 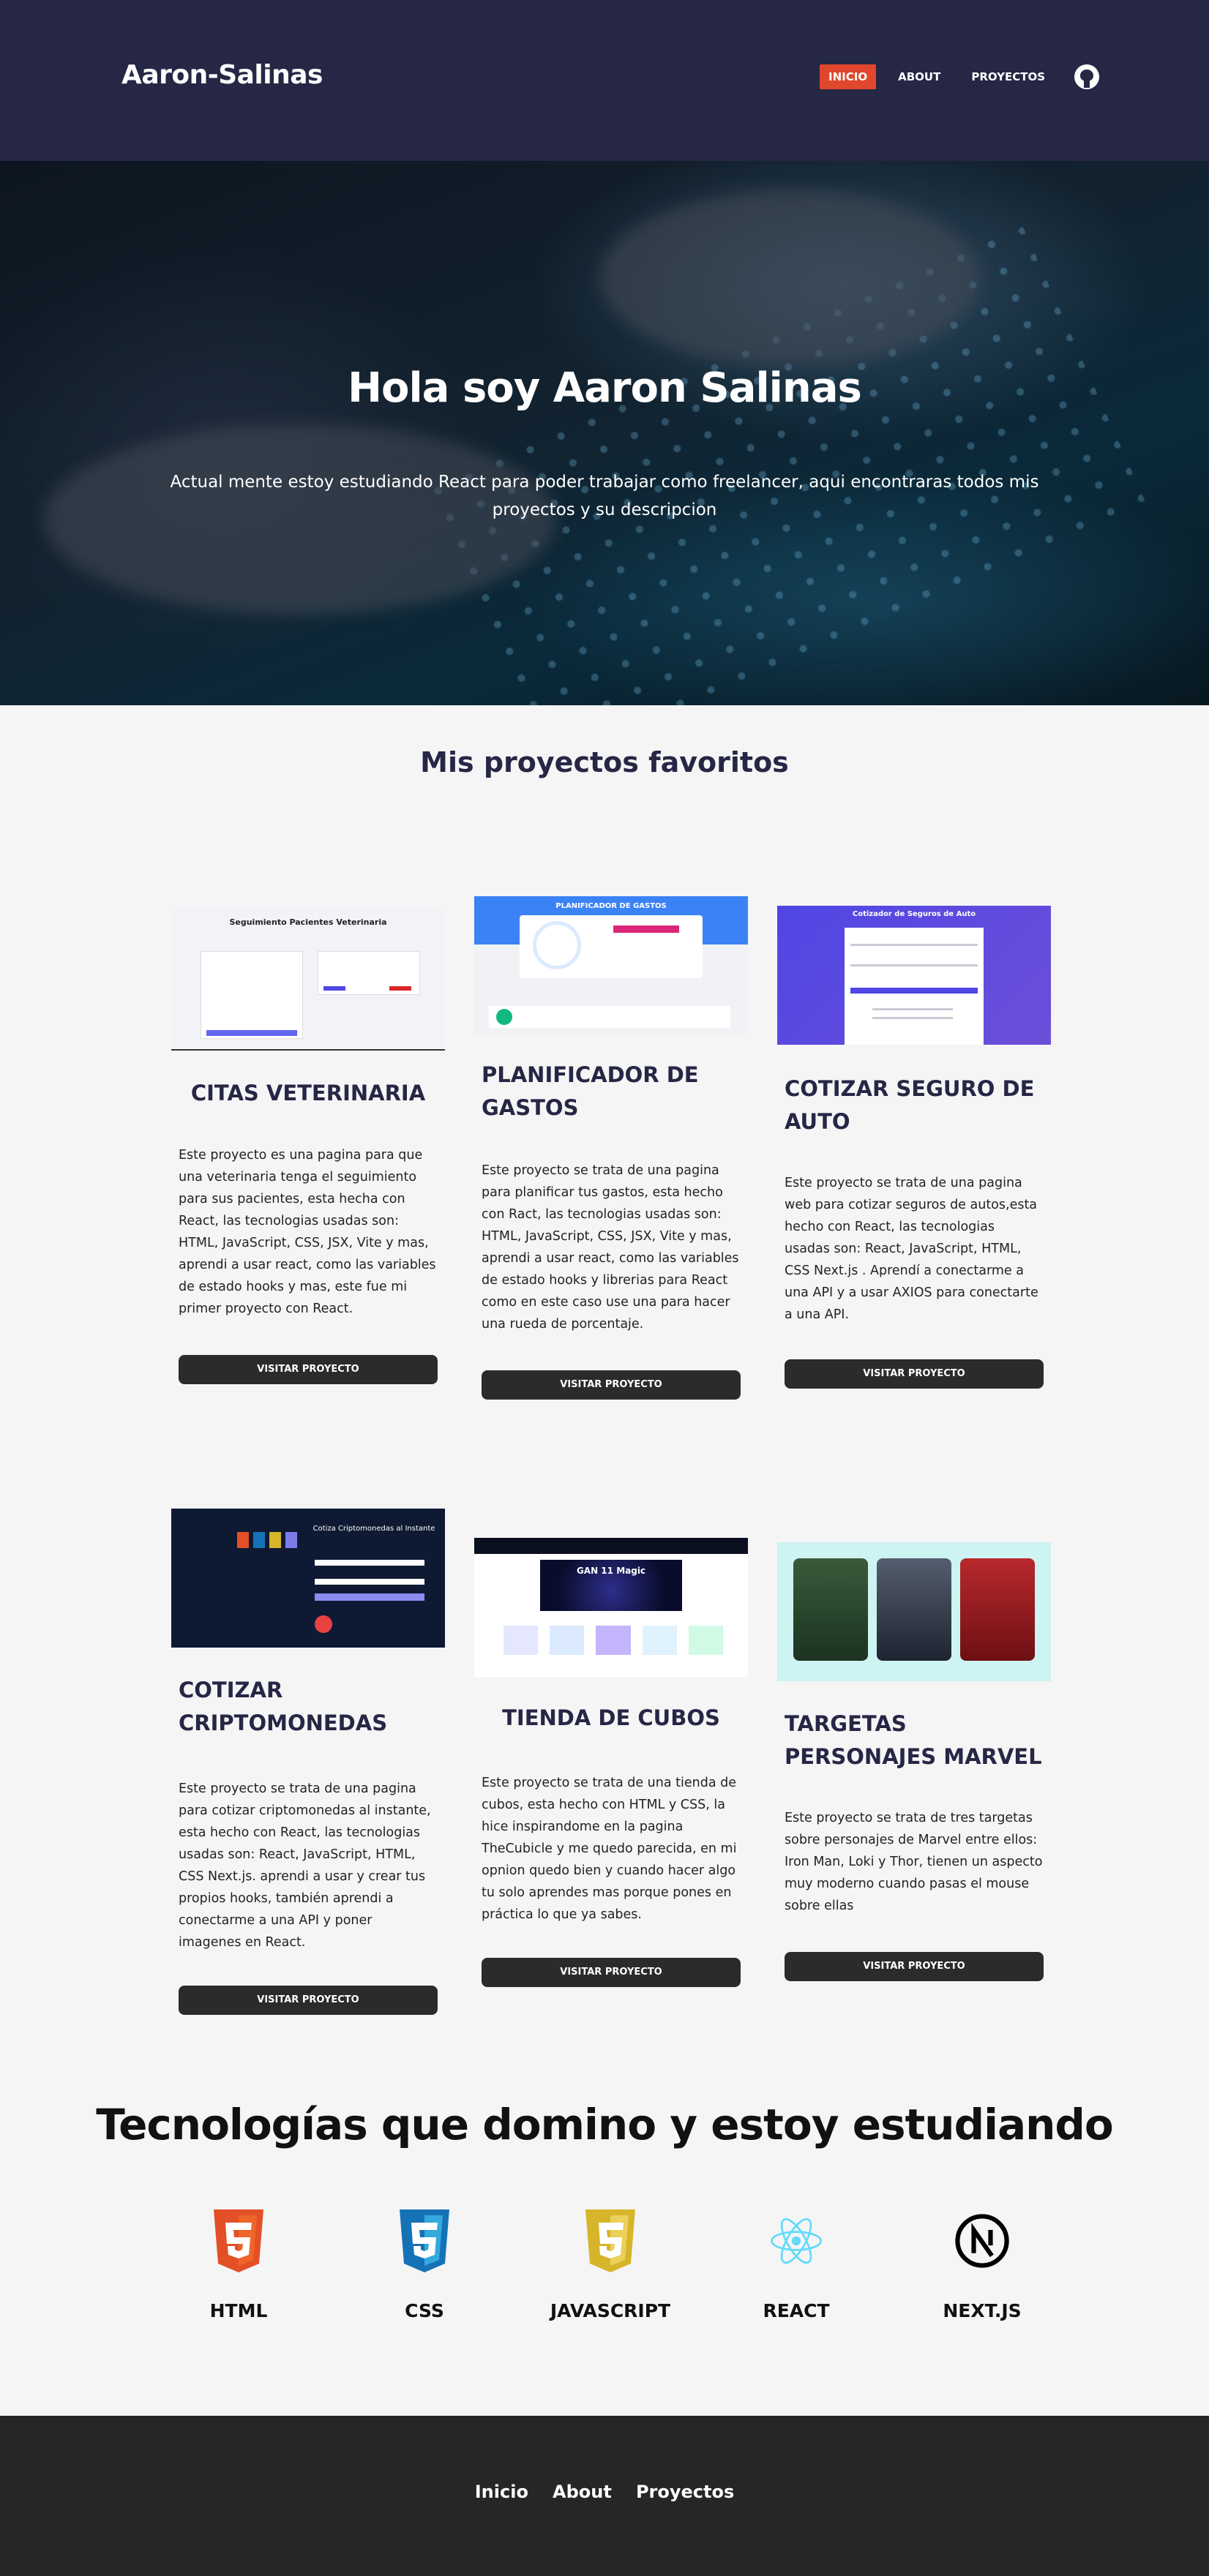 I want to click on project-thumbnail: GAN 11 Magic, so click(x=611, y=1607).